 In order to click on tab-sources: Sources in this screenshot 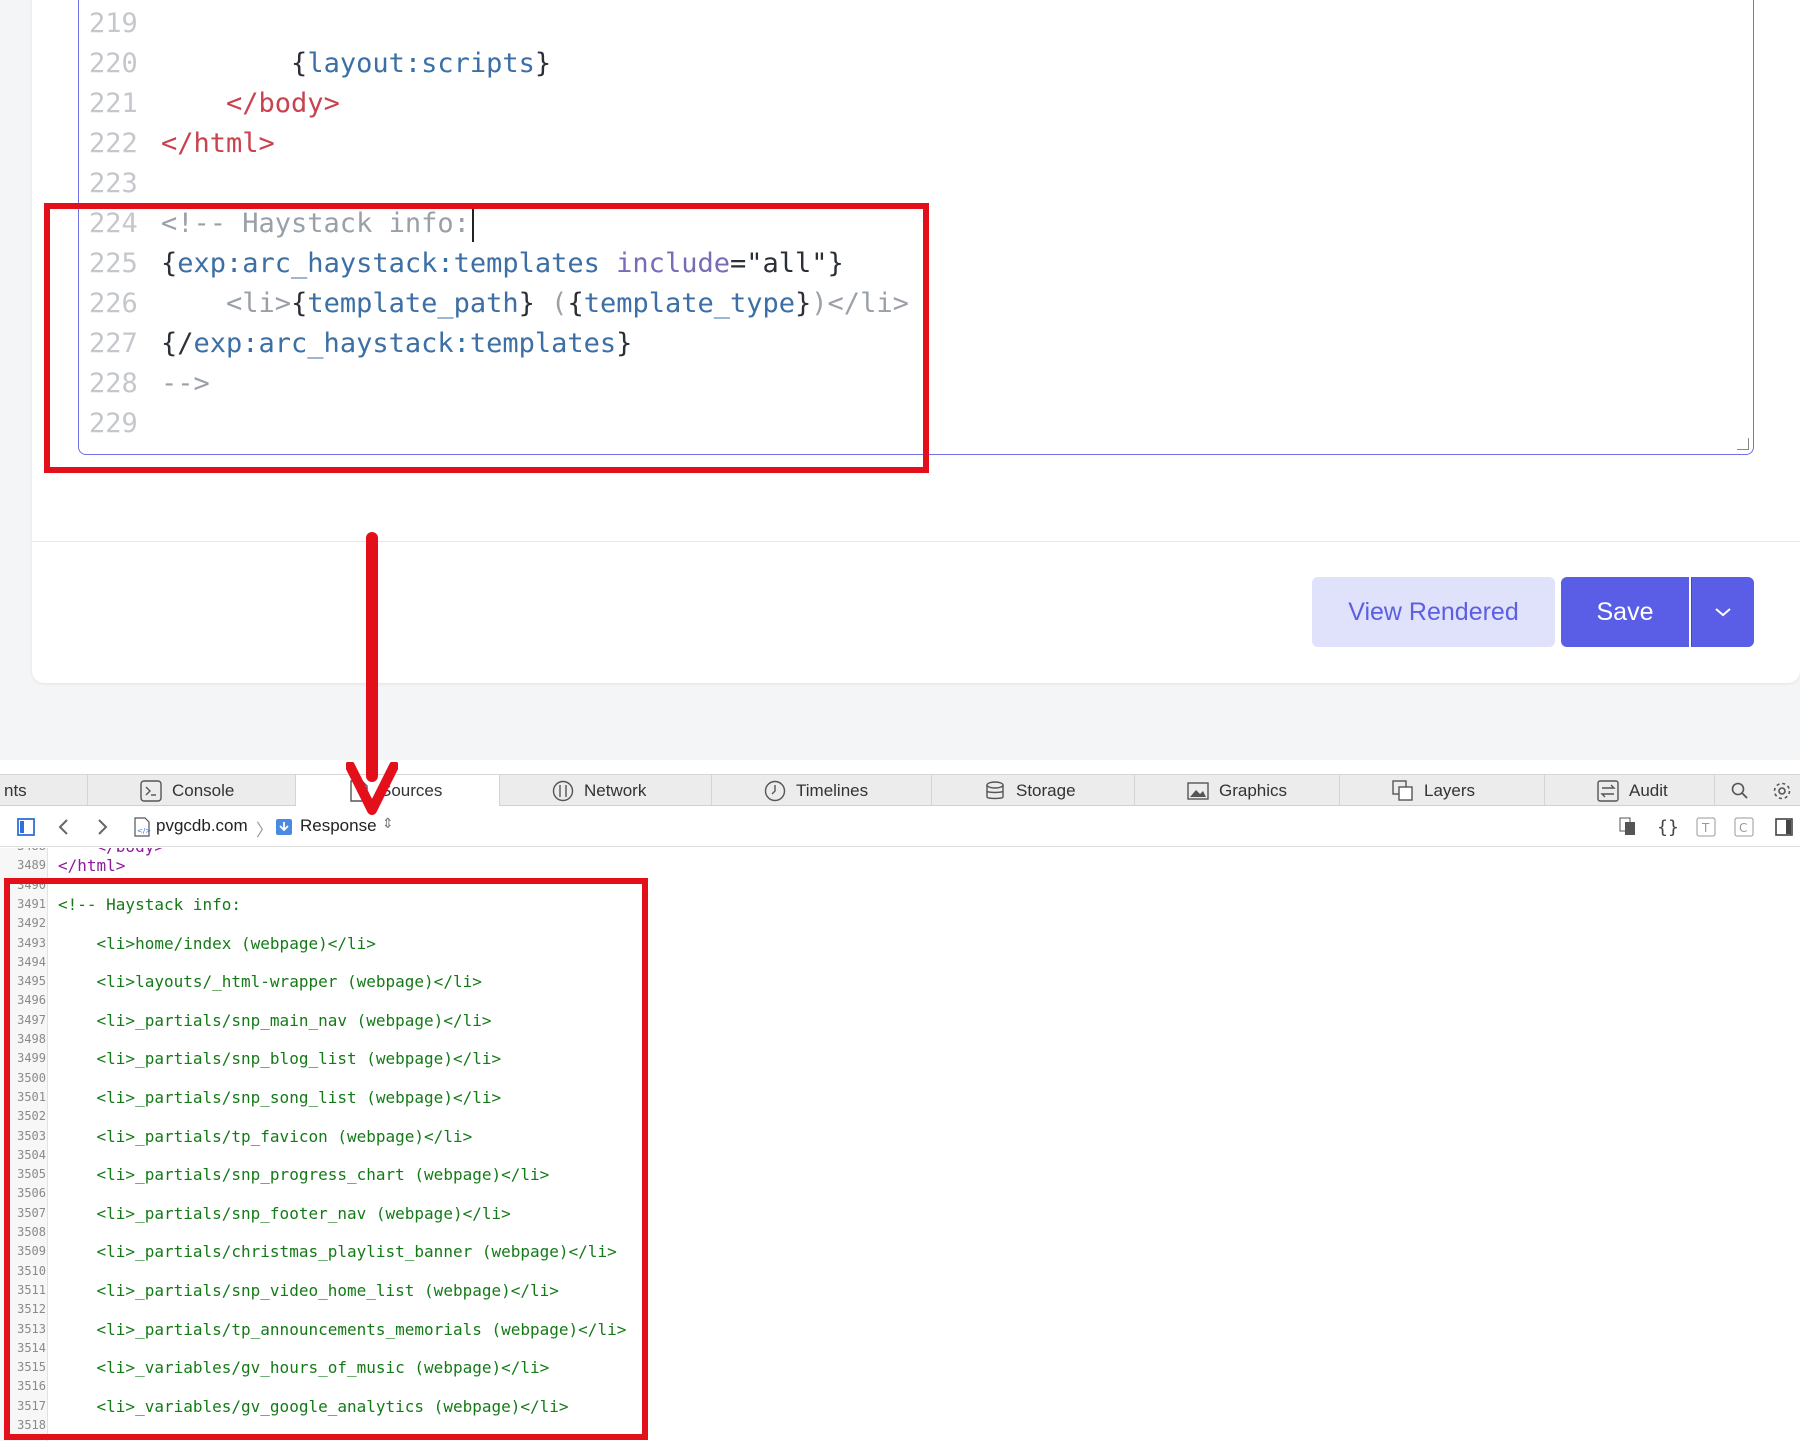, I will do `click(398, 790)`.